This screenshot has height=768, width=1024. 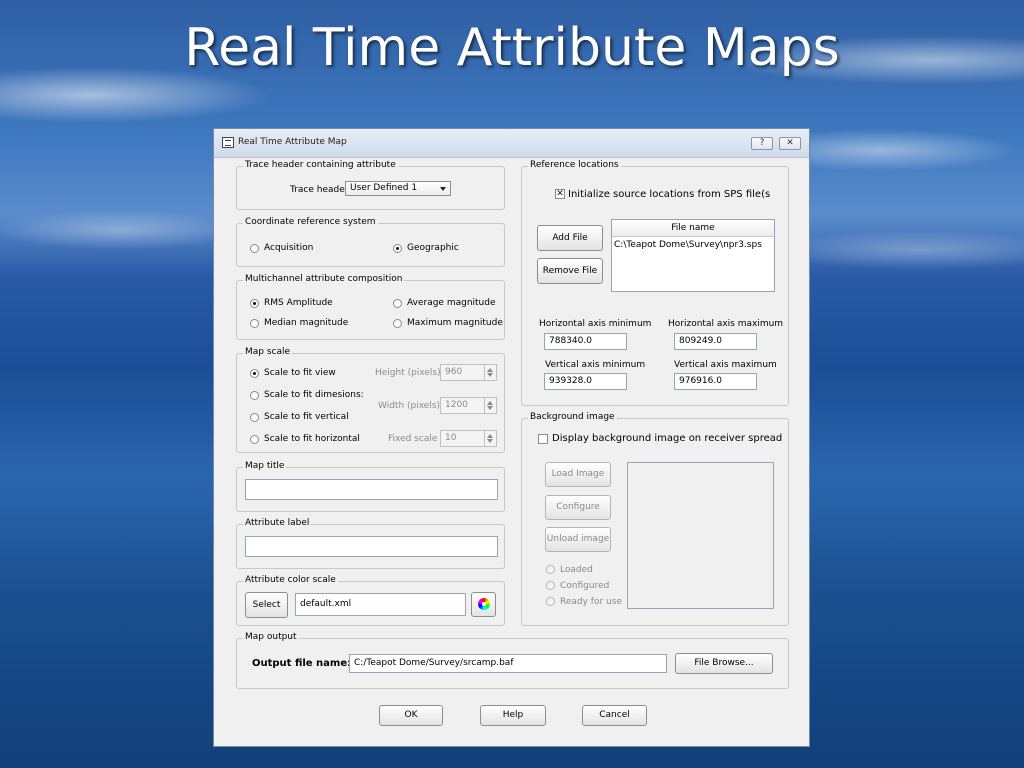 I want to click on display-background-checkbox, so click(x=543, y=439).